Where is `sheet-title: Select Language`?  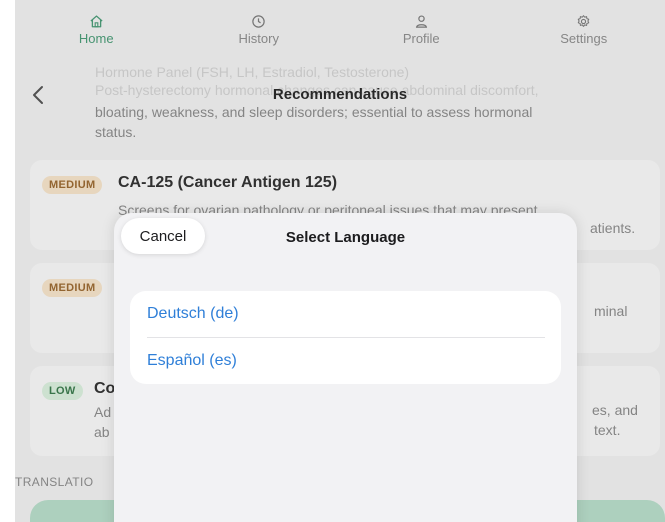 sheet-title: Select Language is located at coordinates (345, 237).